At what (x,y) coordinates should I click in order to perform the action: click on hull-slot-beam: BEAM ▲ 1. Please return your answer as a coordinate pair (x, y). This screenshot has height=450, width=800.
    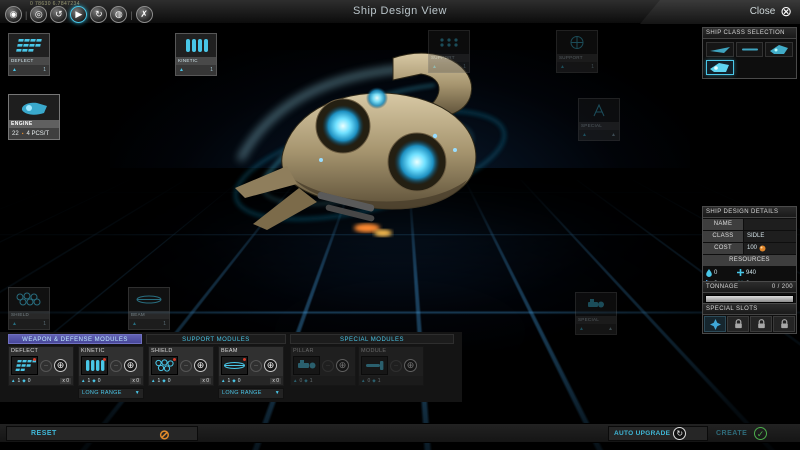
    Looking at the image, I should click on (149, 308).